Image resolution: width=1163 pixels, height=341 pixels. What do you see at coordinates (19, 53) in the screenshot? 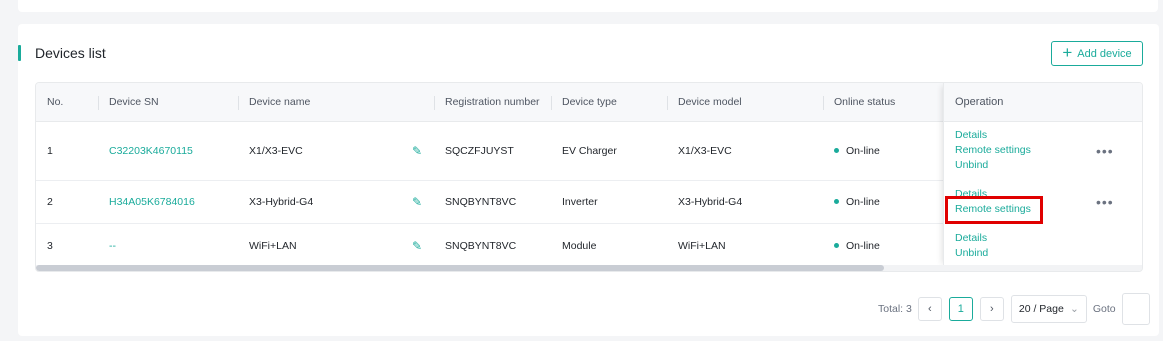
I see `title-accent-bar` at bounding box center [19, 53].